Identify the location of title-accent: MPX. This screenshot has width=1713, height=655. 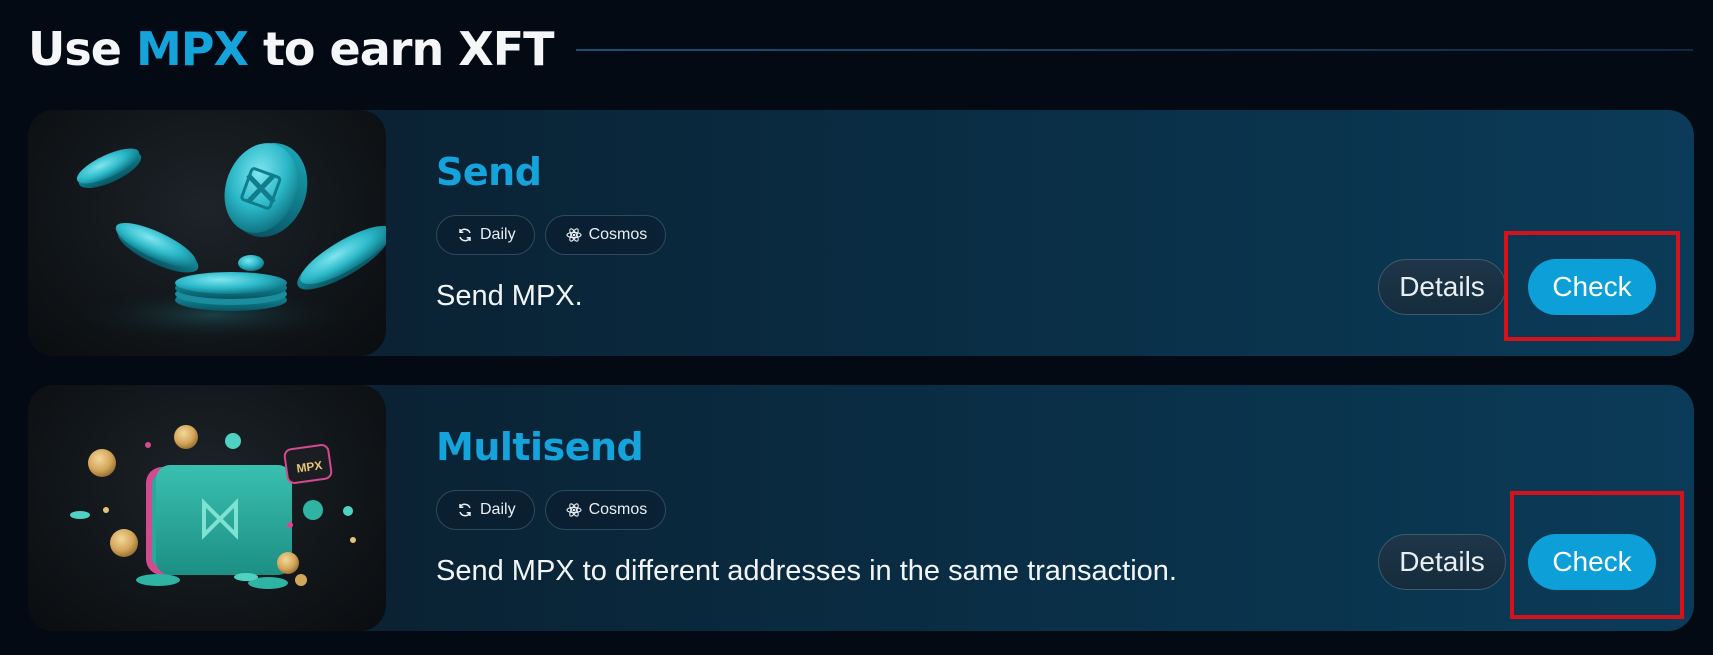
(192, 49).